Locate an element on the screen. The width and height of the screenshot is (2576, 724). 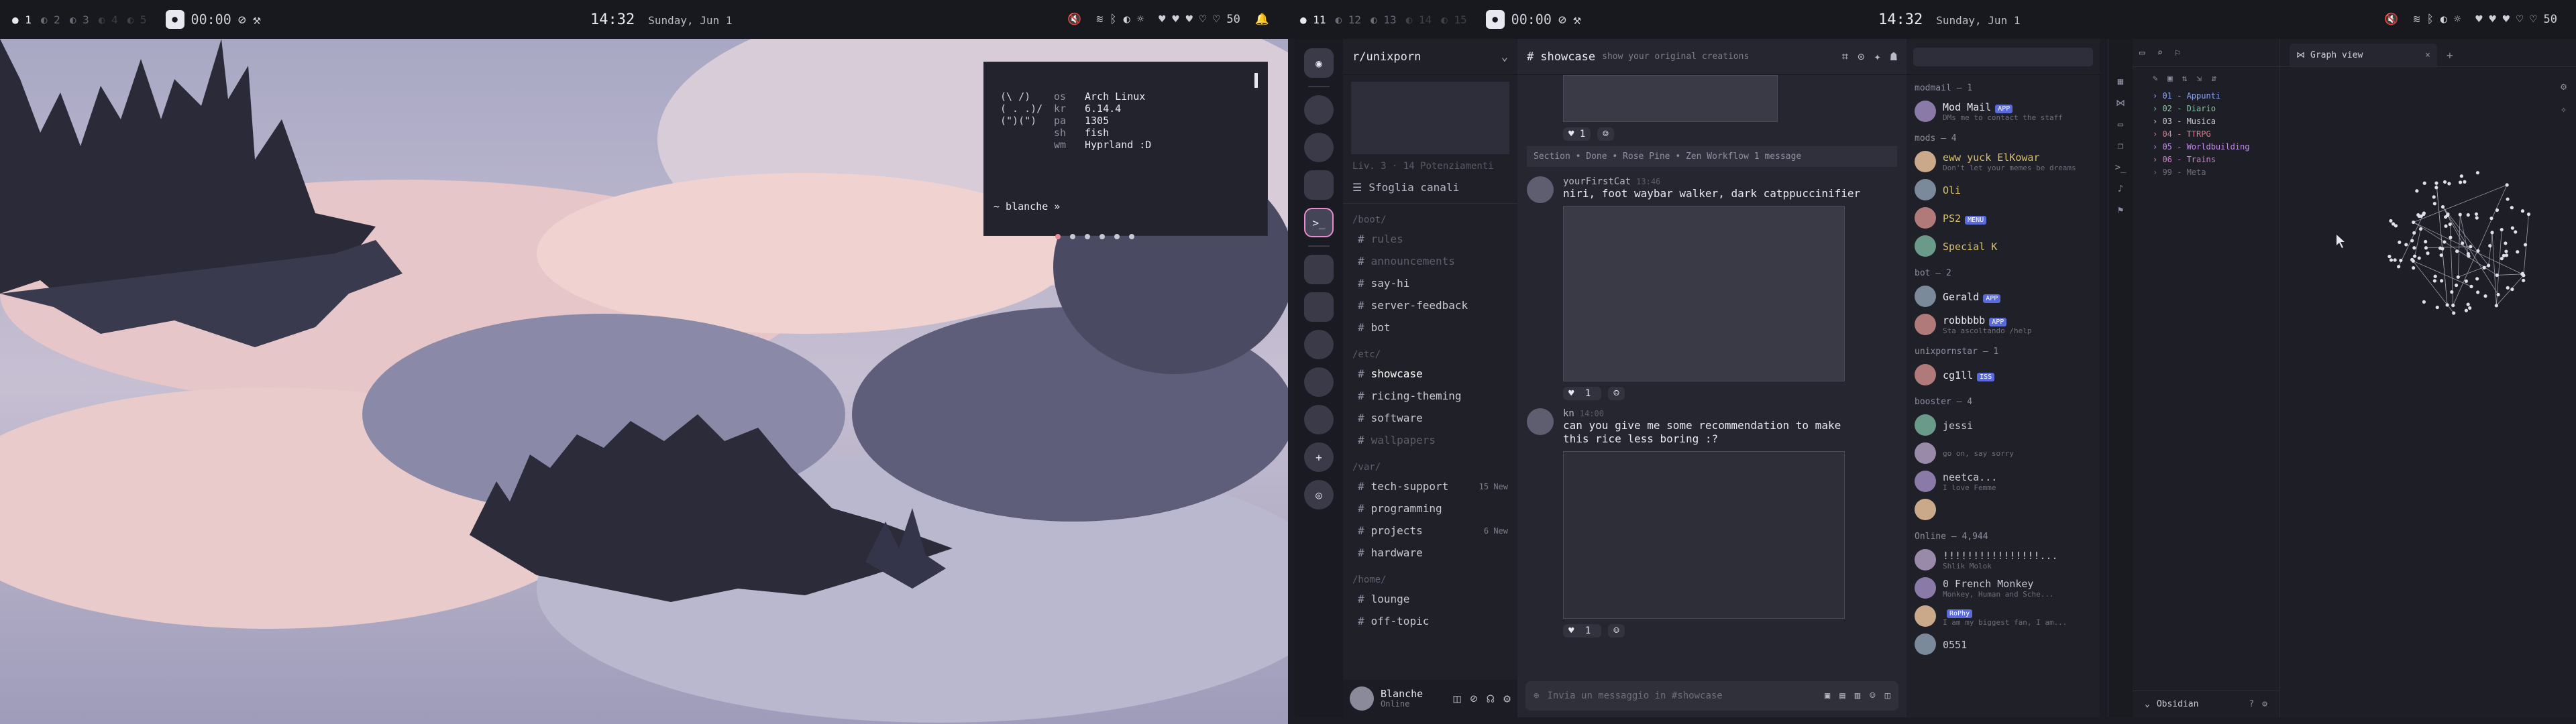
folder-item: › 02 - Diario is located at coordinates (2216, 109).